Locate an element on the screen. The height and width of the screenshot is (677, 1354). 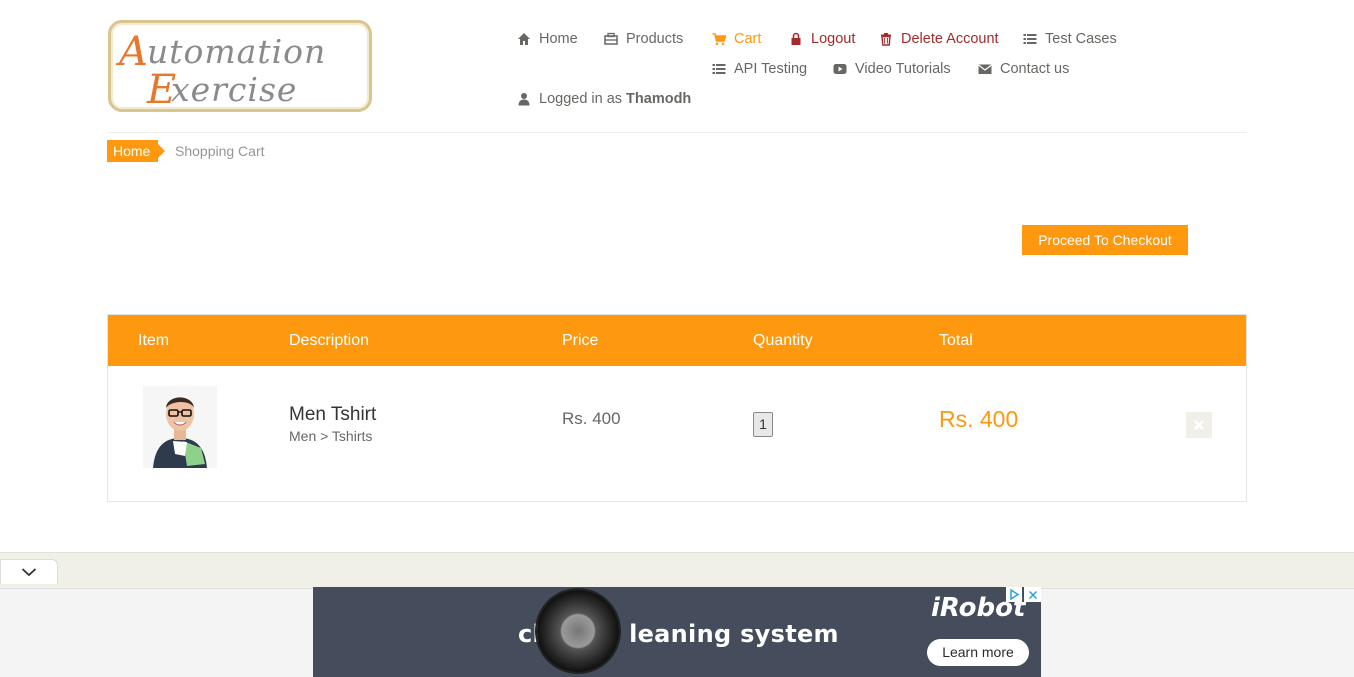
ad-product-image is located at coordinates (578, 631).